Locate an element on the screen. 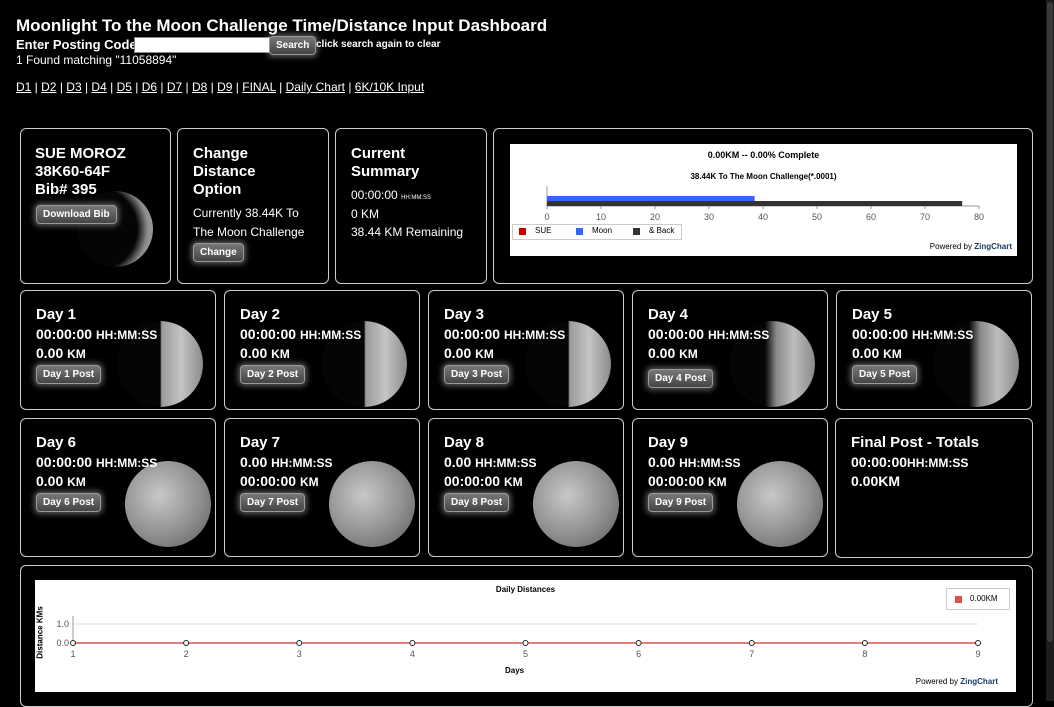  day-line-2-value: 00:00:00 is located at coordinates (268, 481).